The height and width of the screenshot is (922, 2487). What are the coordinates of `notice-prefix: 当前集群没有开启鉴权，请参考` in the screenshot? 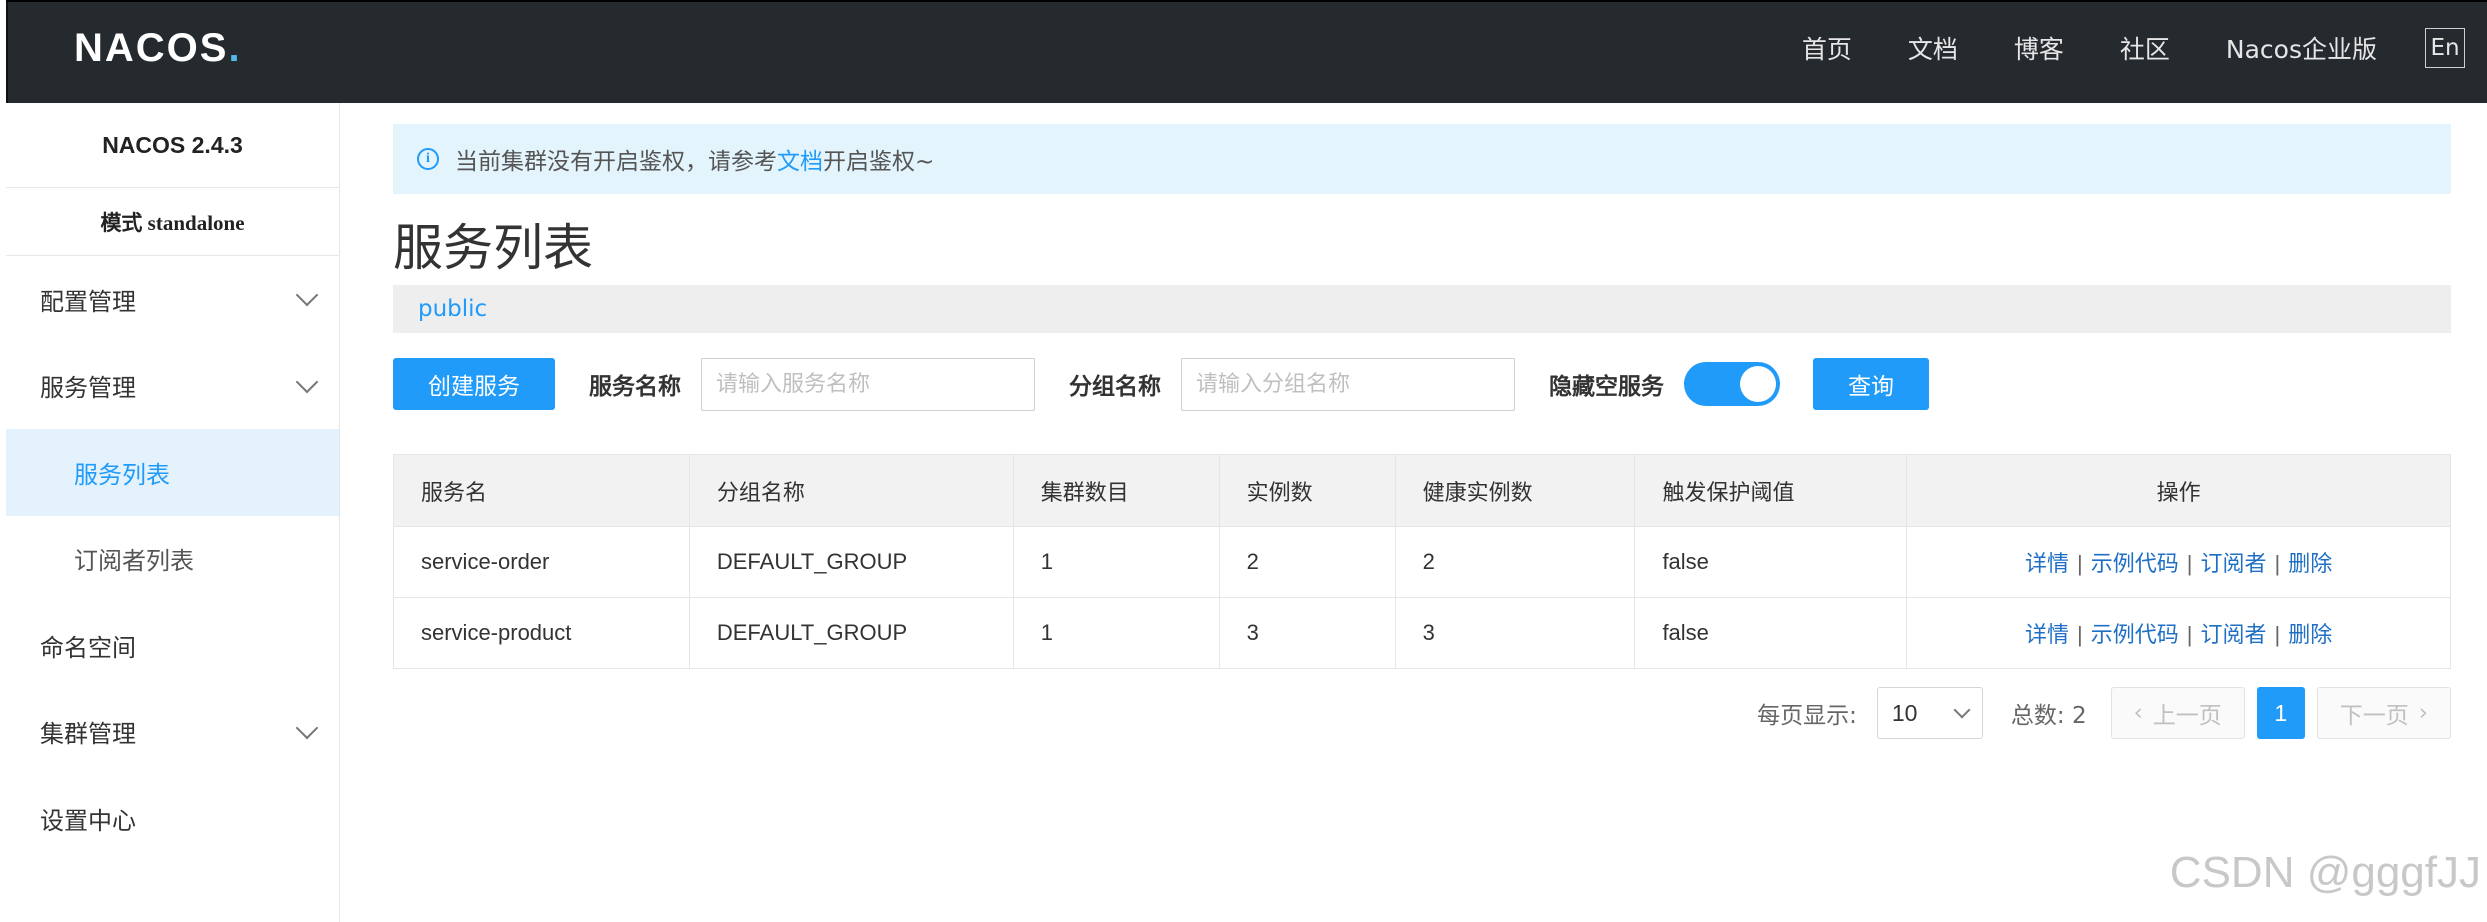 It's located at (616, 162).